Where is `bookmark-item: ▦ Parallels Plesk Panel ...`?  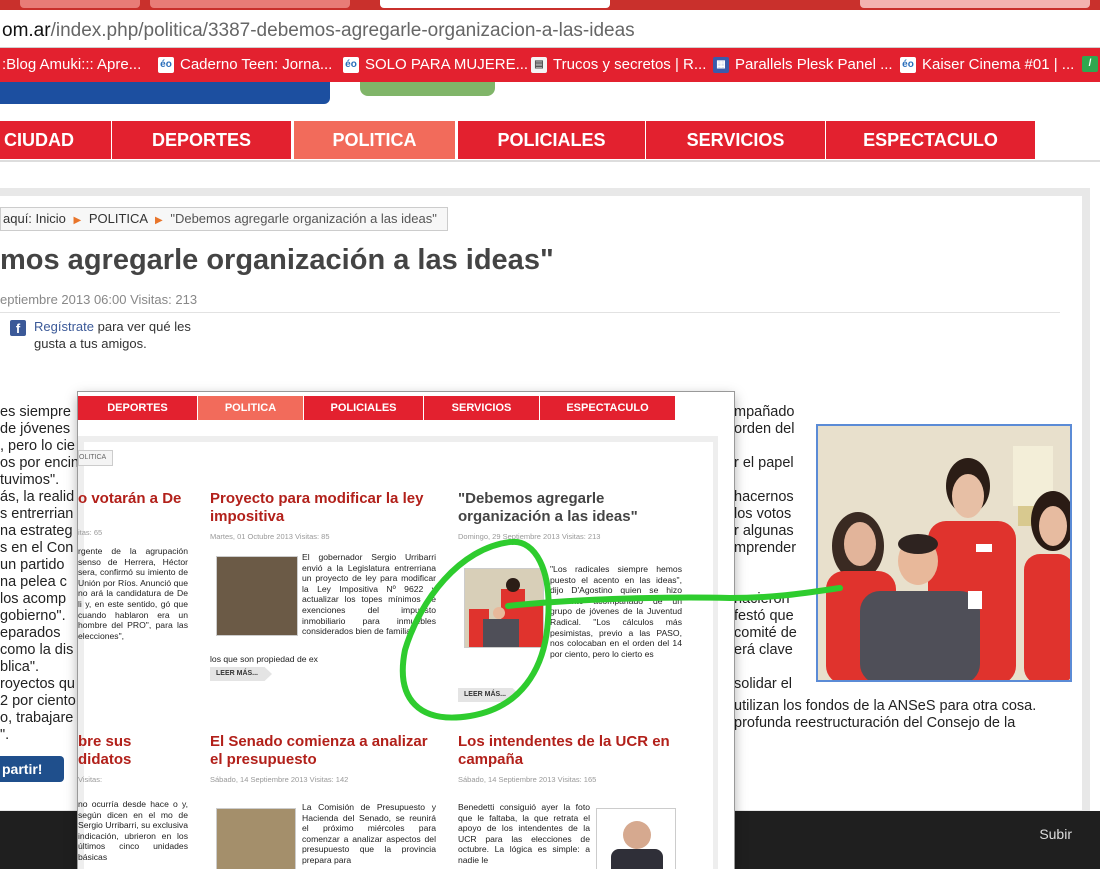 bookmark-item: ▦ Parallels Plesk Panel ... is located at coordinates (803, 64).